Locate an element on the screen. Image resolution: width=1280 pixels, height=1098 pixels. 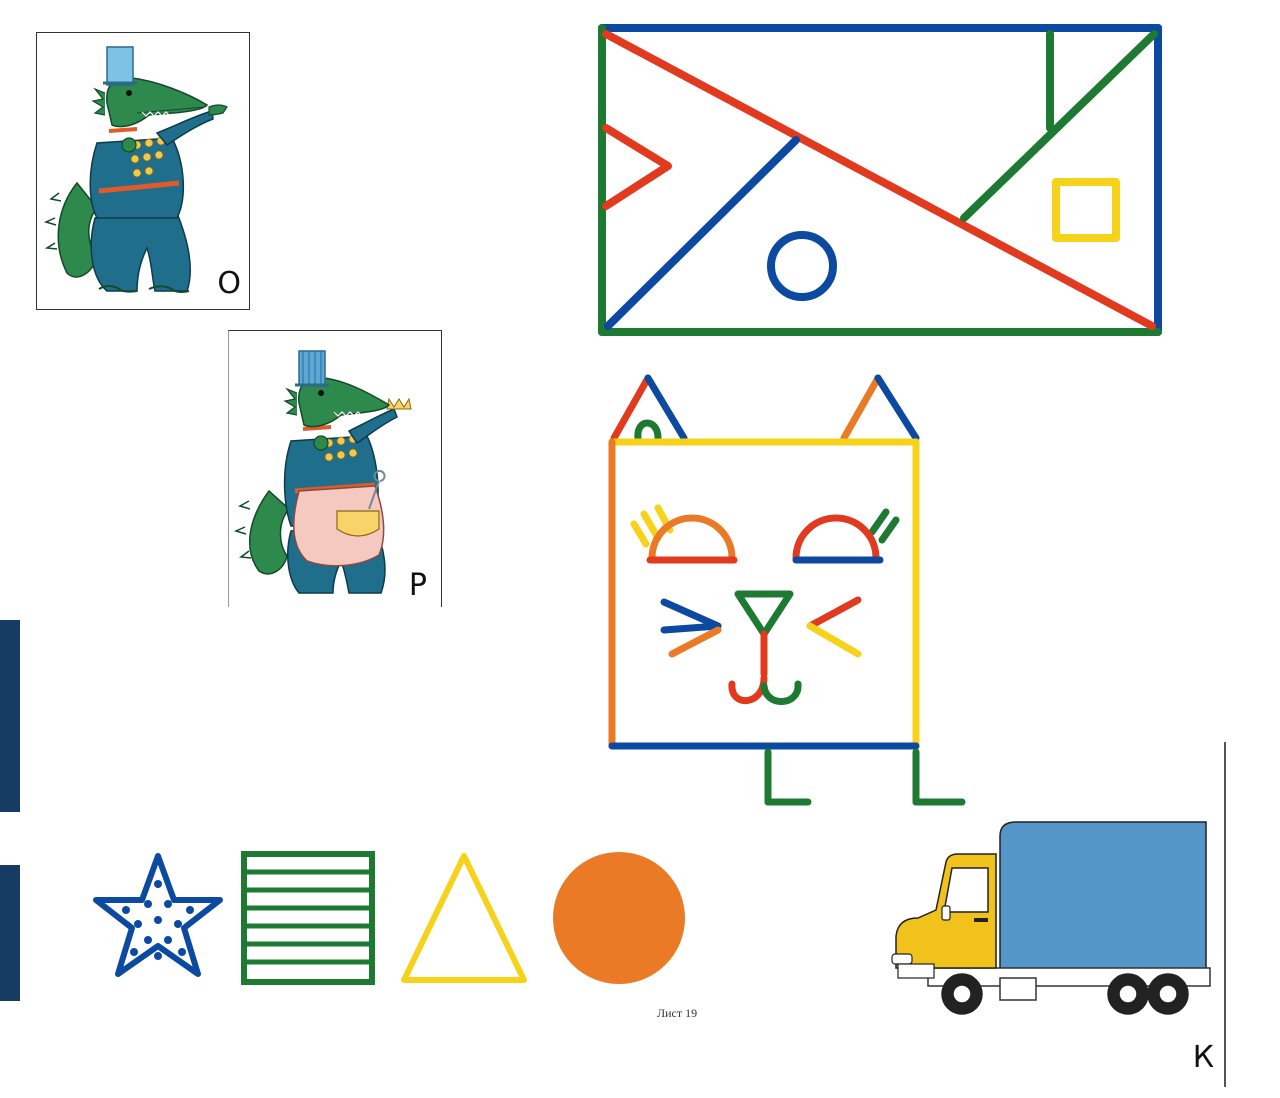
card-letter-r: Р is located at coordinates (417, 585).